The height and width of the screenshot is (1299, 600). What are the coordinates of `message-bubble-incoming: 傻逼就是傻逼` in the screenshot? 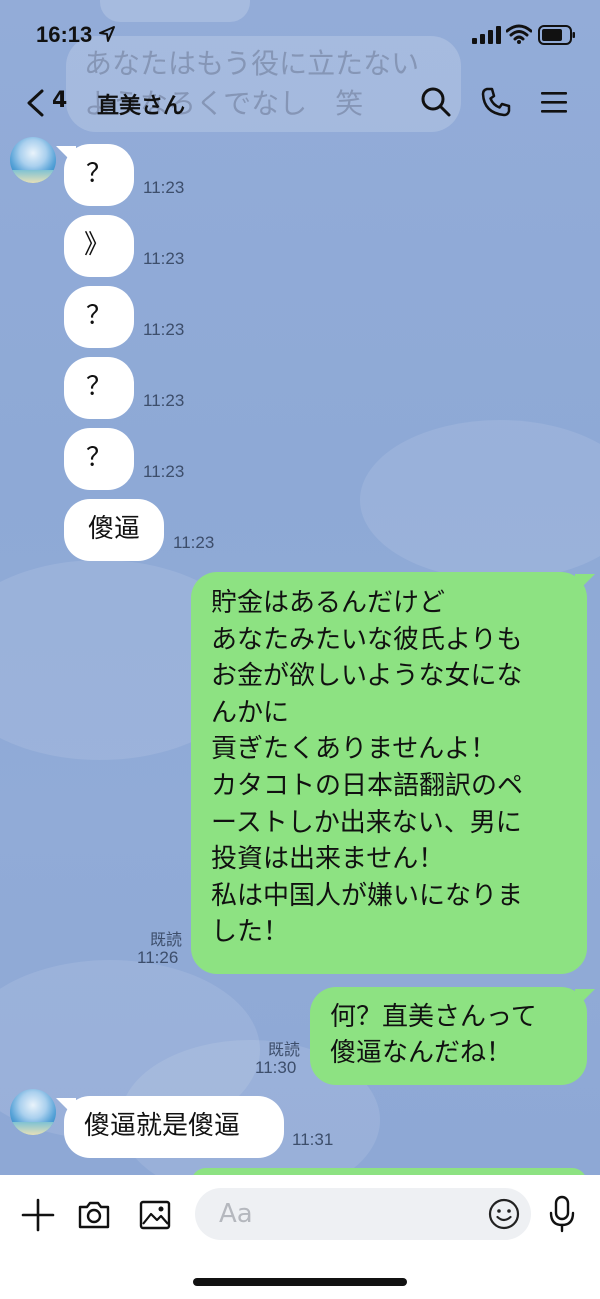 It's located at (174, 1127).